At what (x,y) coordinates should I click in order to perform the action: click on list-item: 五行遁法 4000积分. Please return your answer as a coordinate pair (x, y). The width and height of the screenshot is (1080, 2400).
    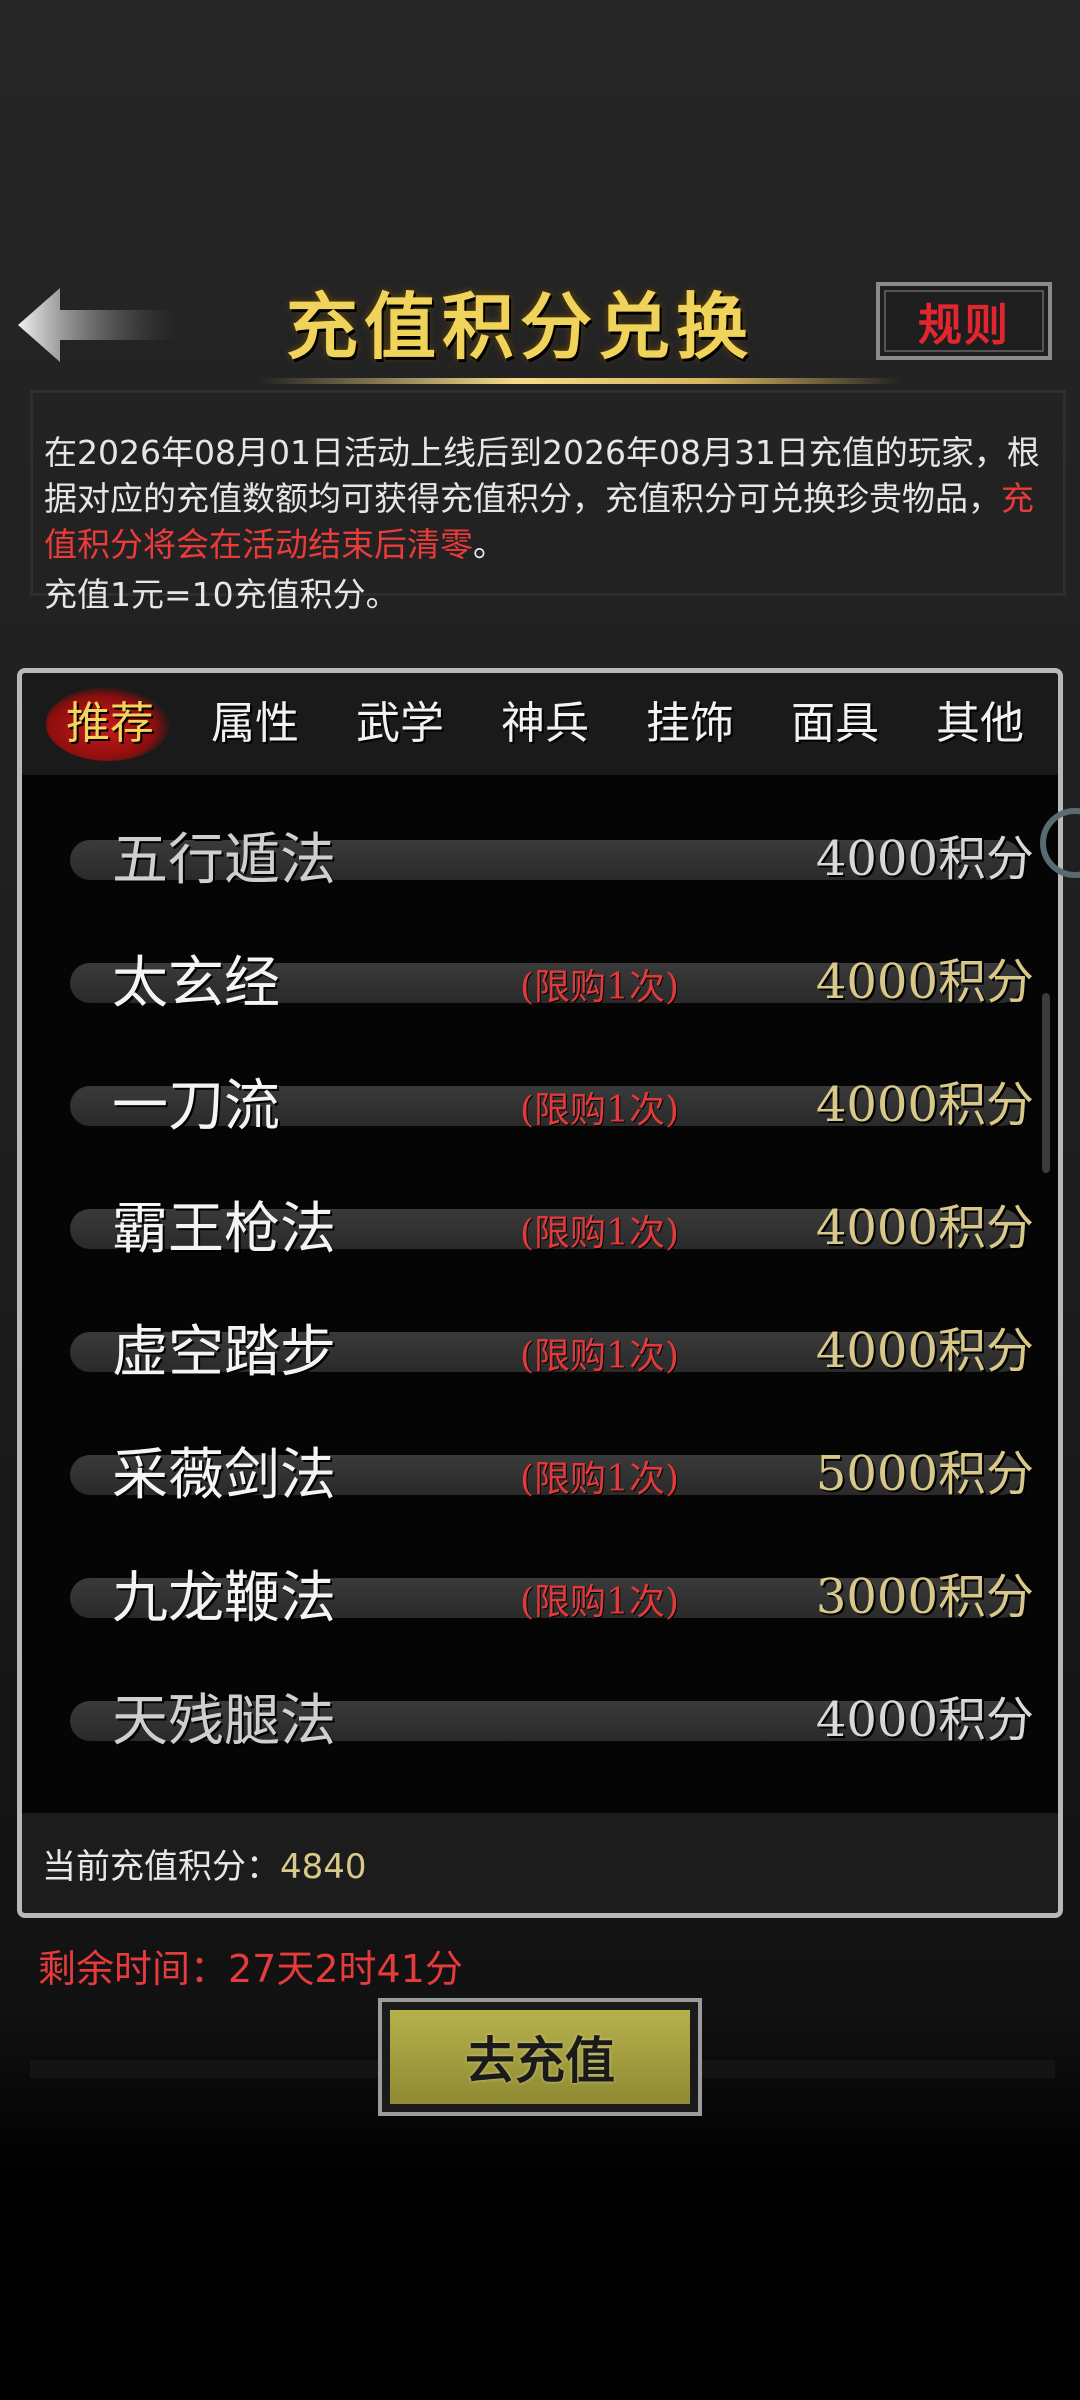
    Looking at the image, I should click on (552, 853).